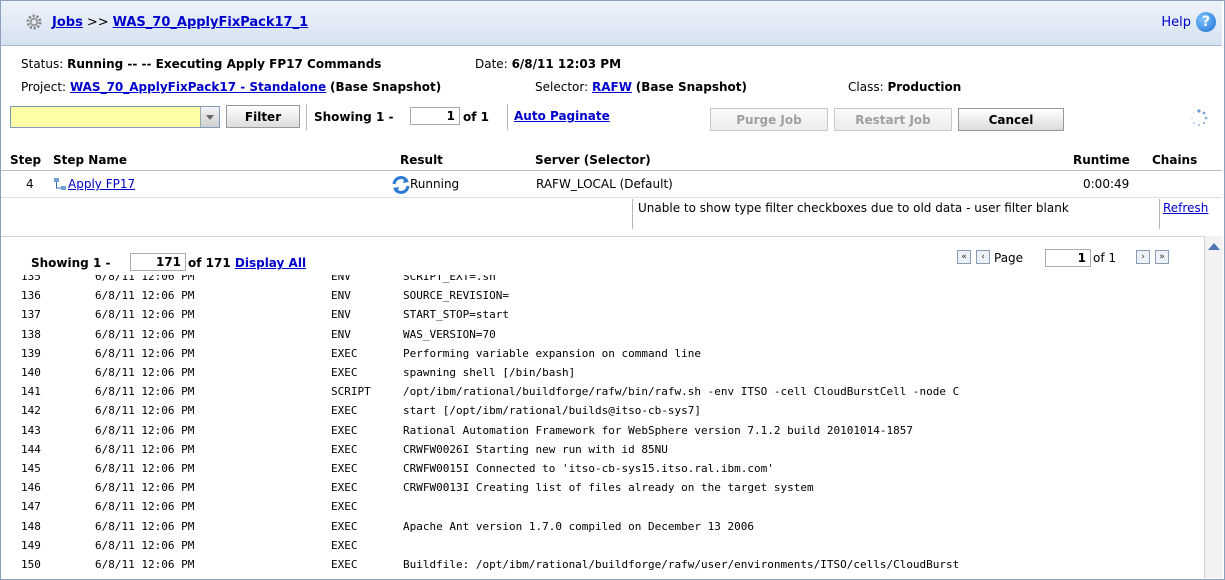  Describe the element at coordinates (115, 117) in the screenshot. I see `filter-combobox` at that location.